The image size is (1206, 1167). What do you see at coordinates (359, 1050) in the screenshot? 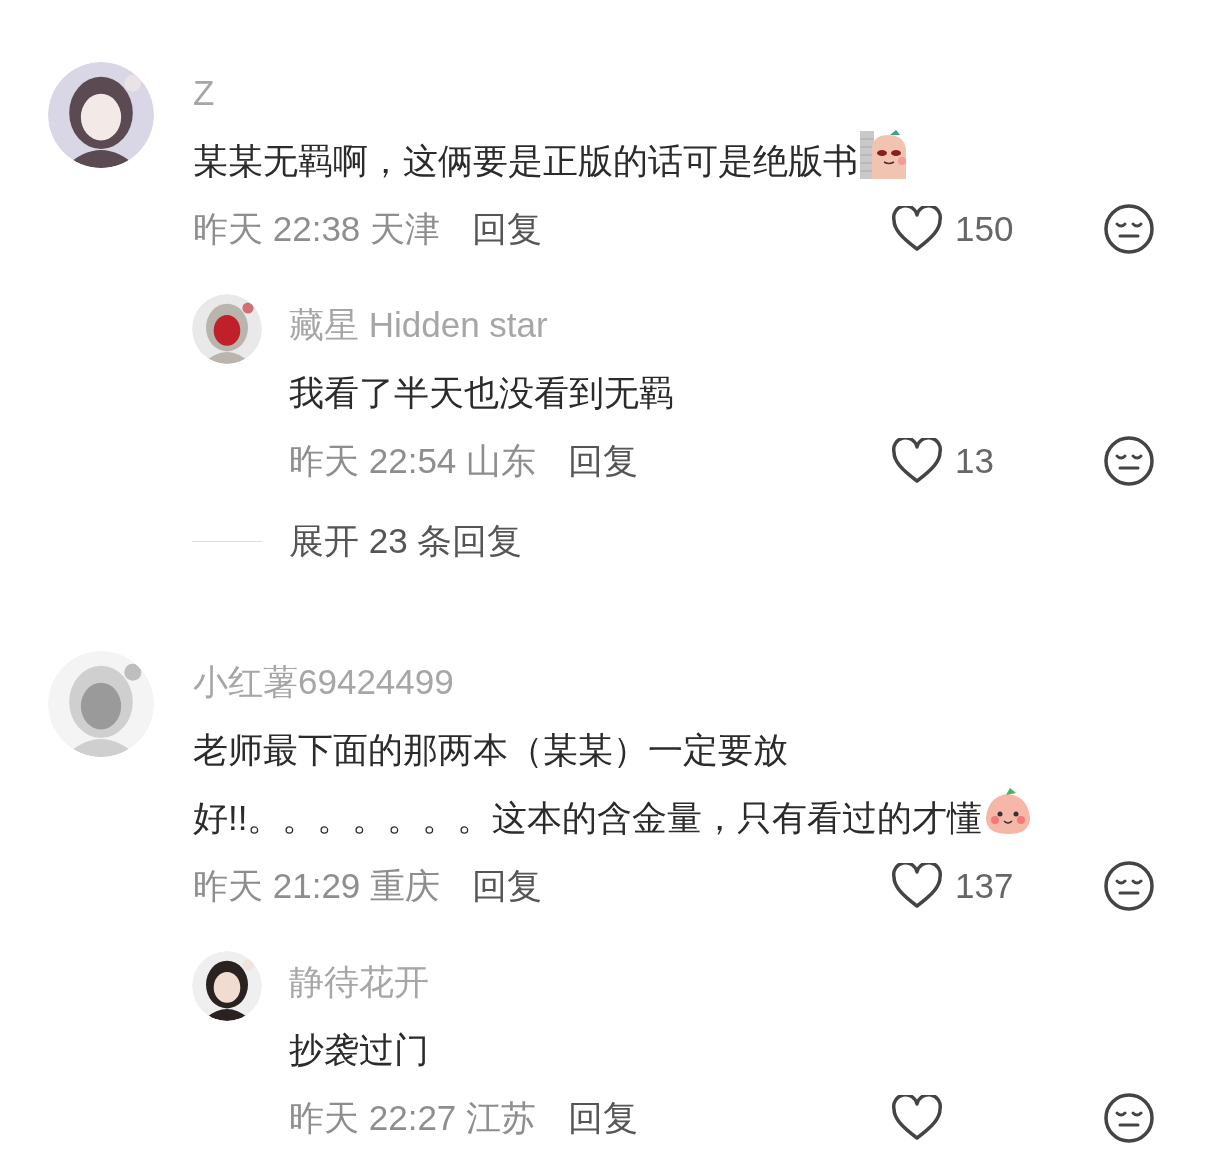
I see `comment-text: 抄袭过门` at bounding box center [359, 1050].